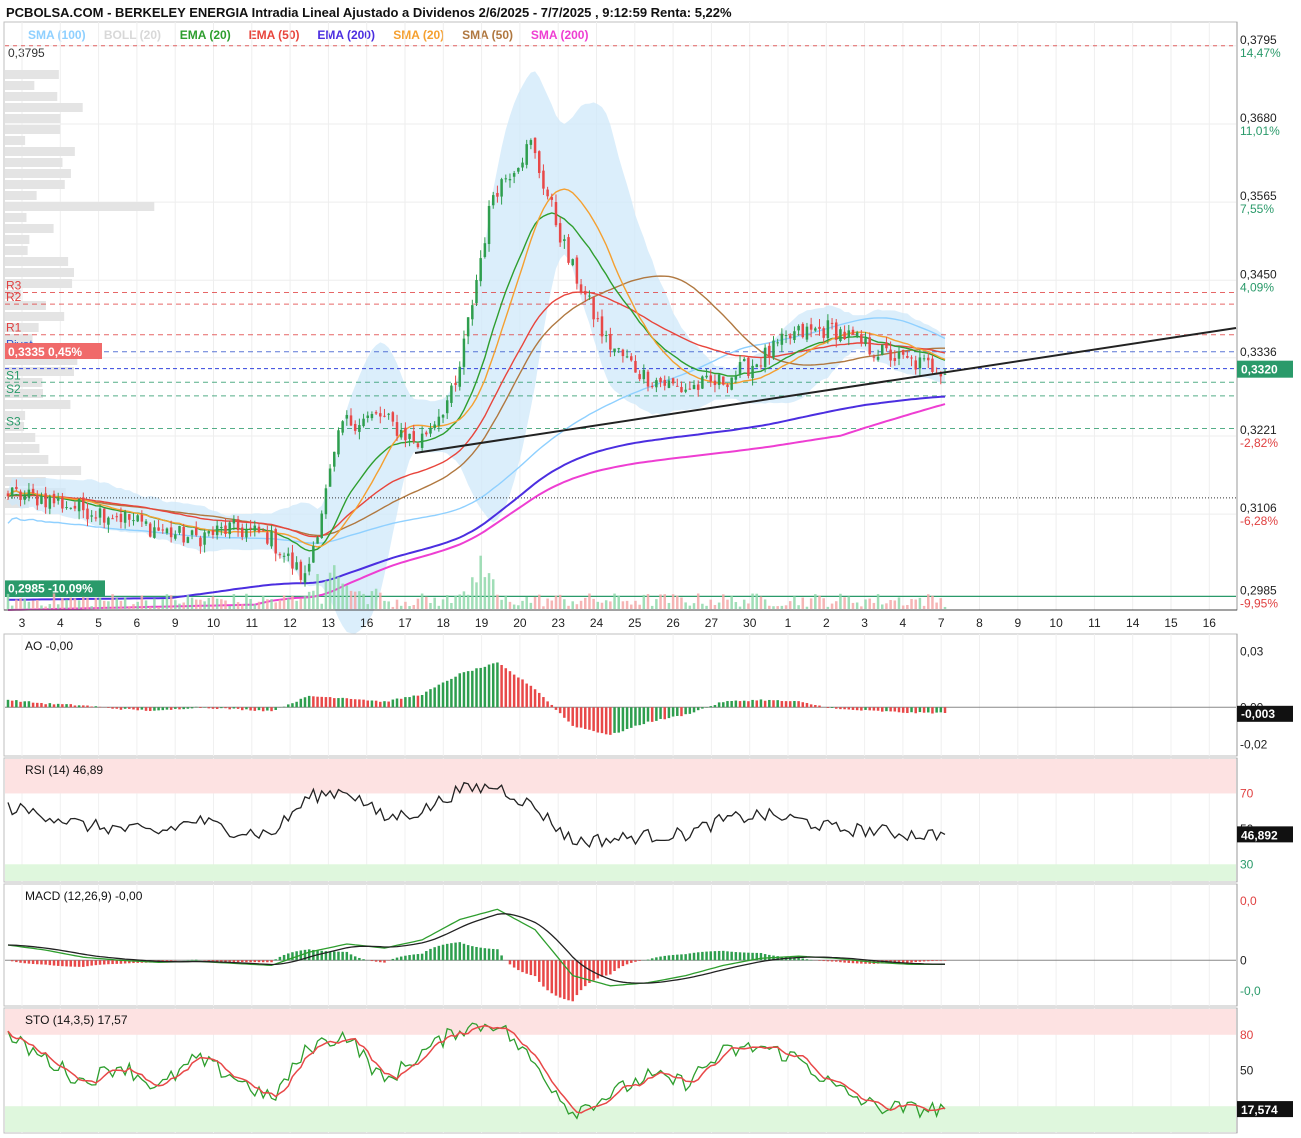 The image size is (1301, 1138). I want to click on x-tick-label: 26, so click(673, 623).